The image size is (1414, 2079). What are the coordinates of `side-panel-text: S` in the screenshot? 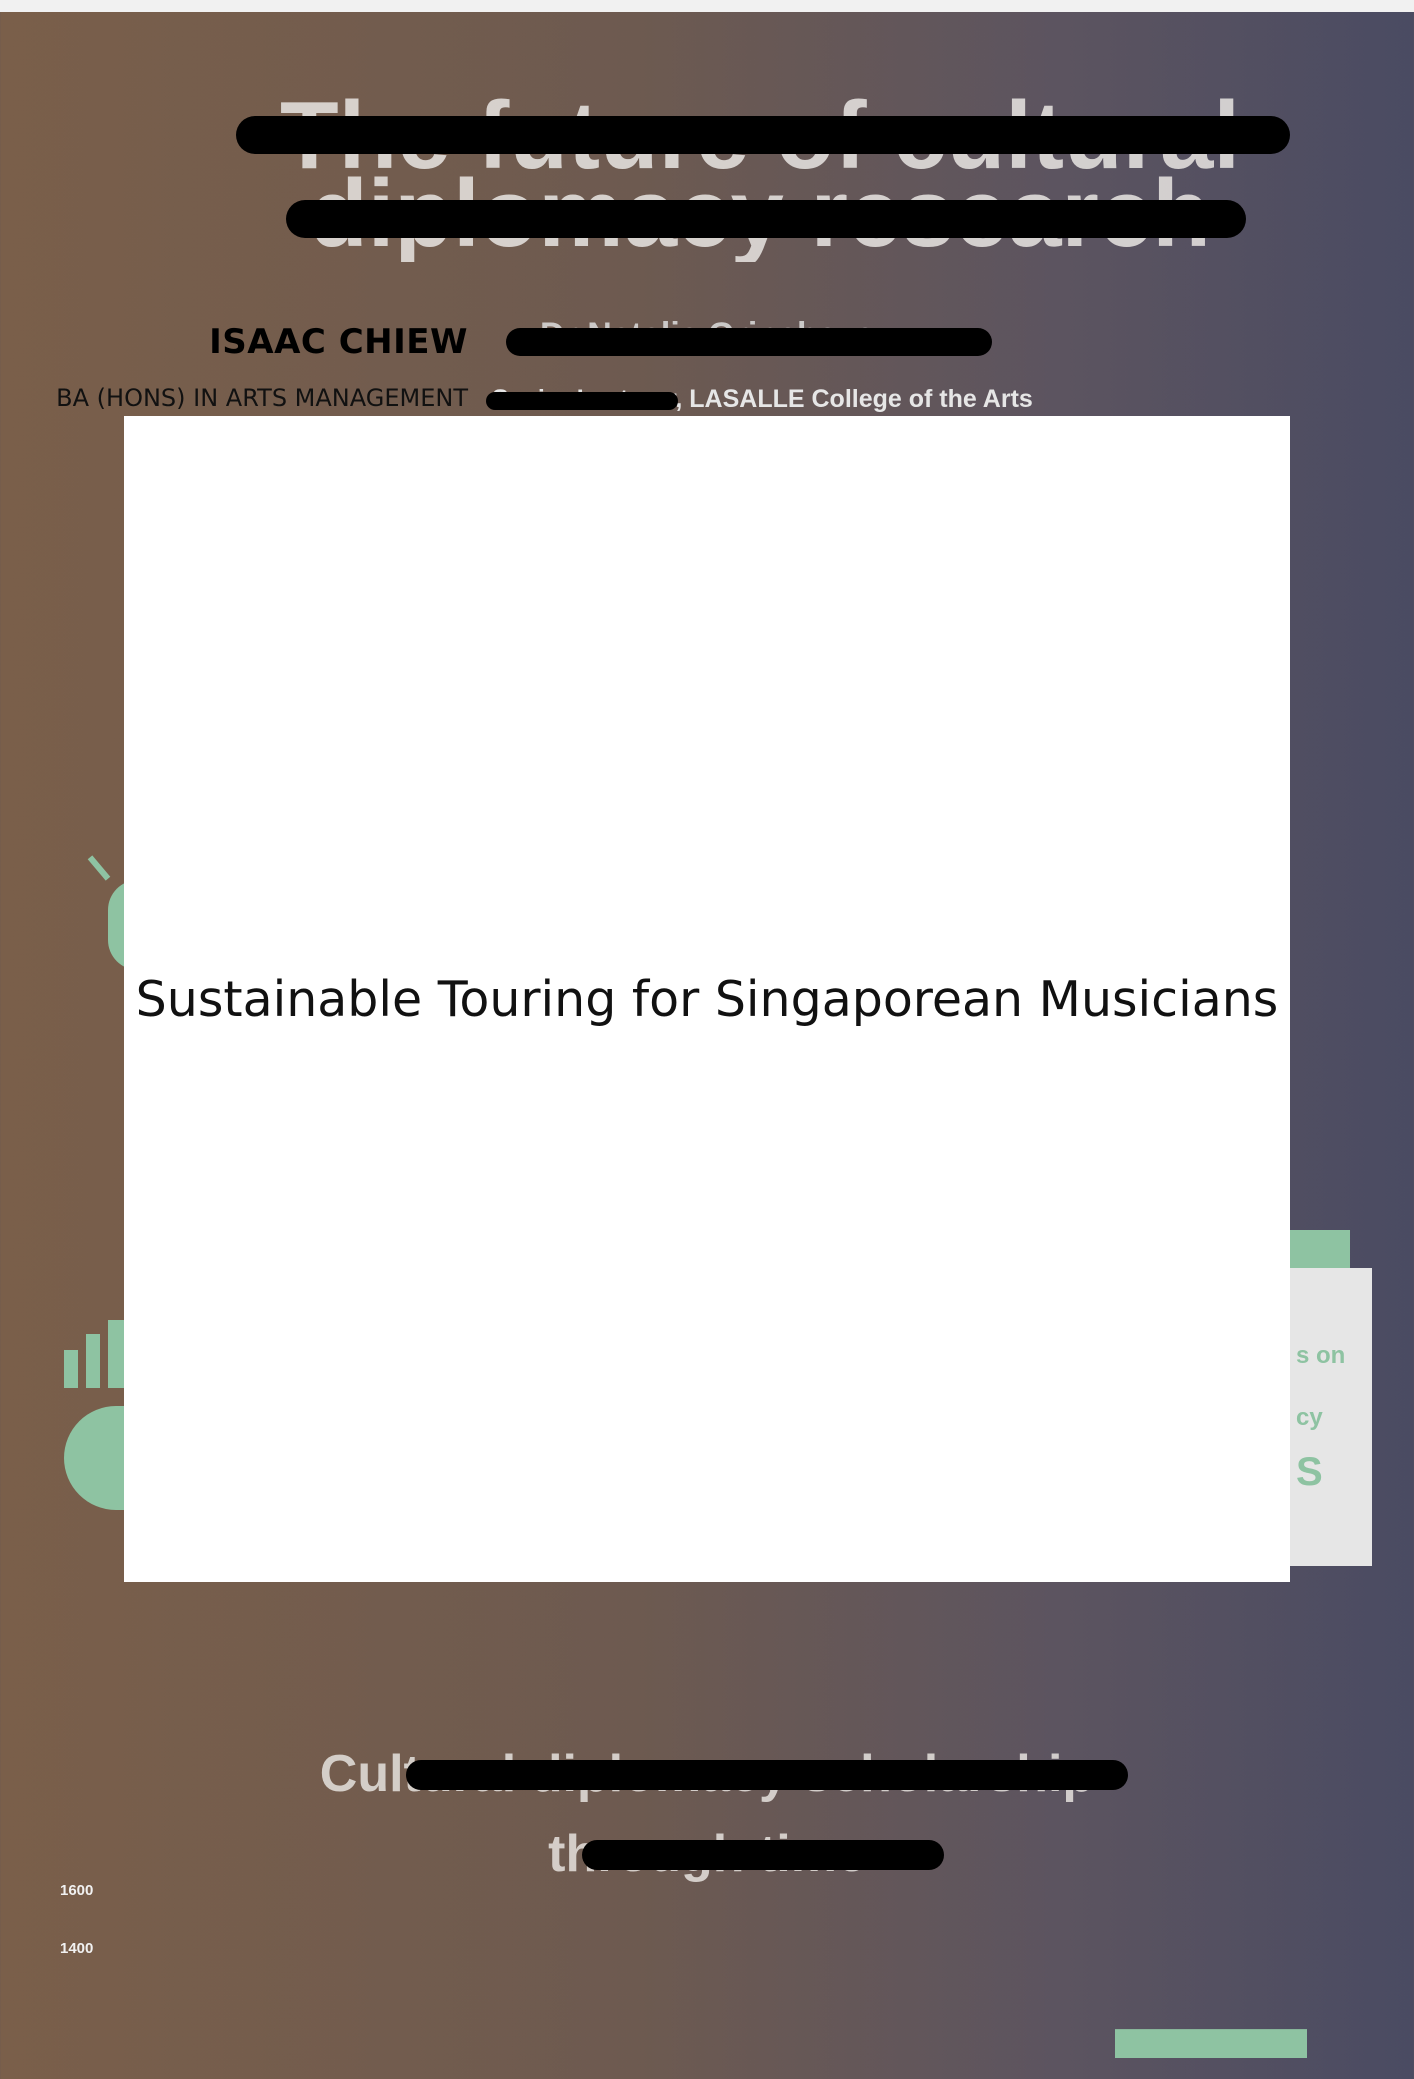 It's located at (1309, 1472).